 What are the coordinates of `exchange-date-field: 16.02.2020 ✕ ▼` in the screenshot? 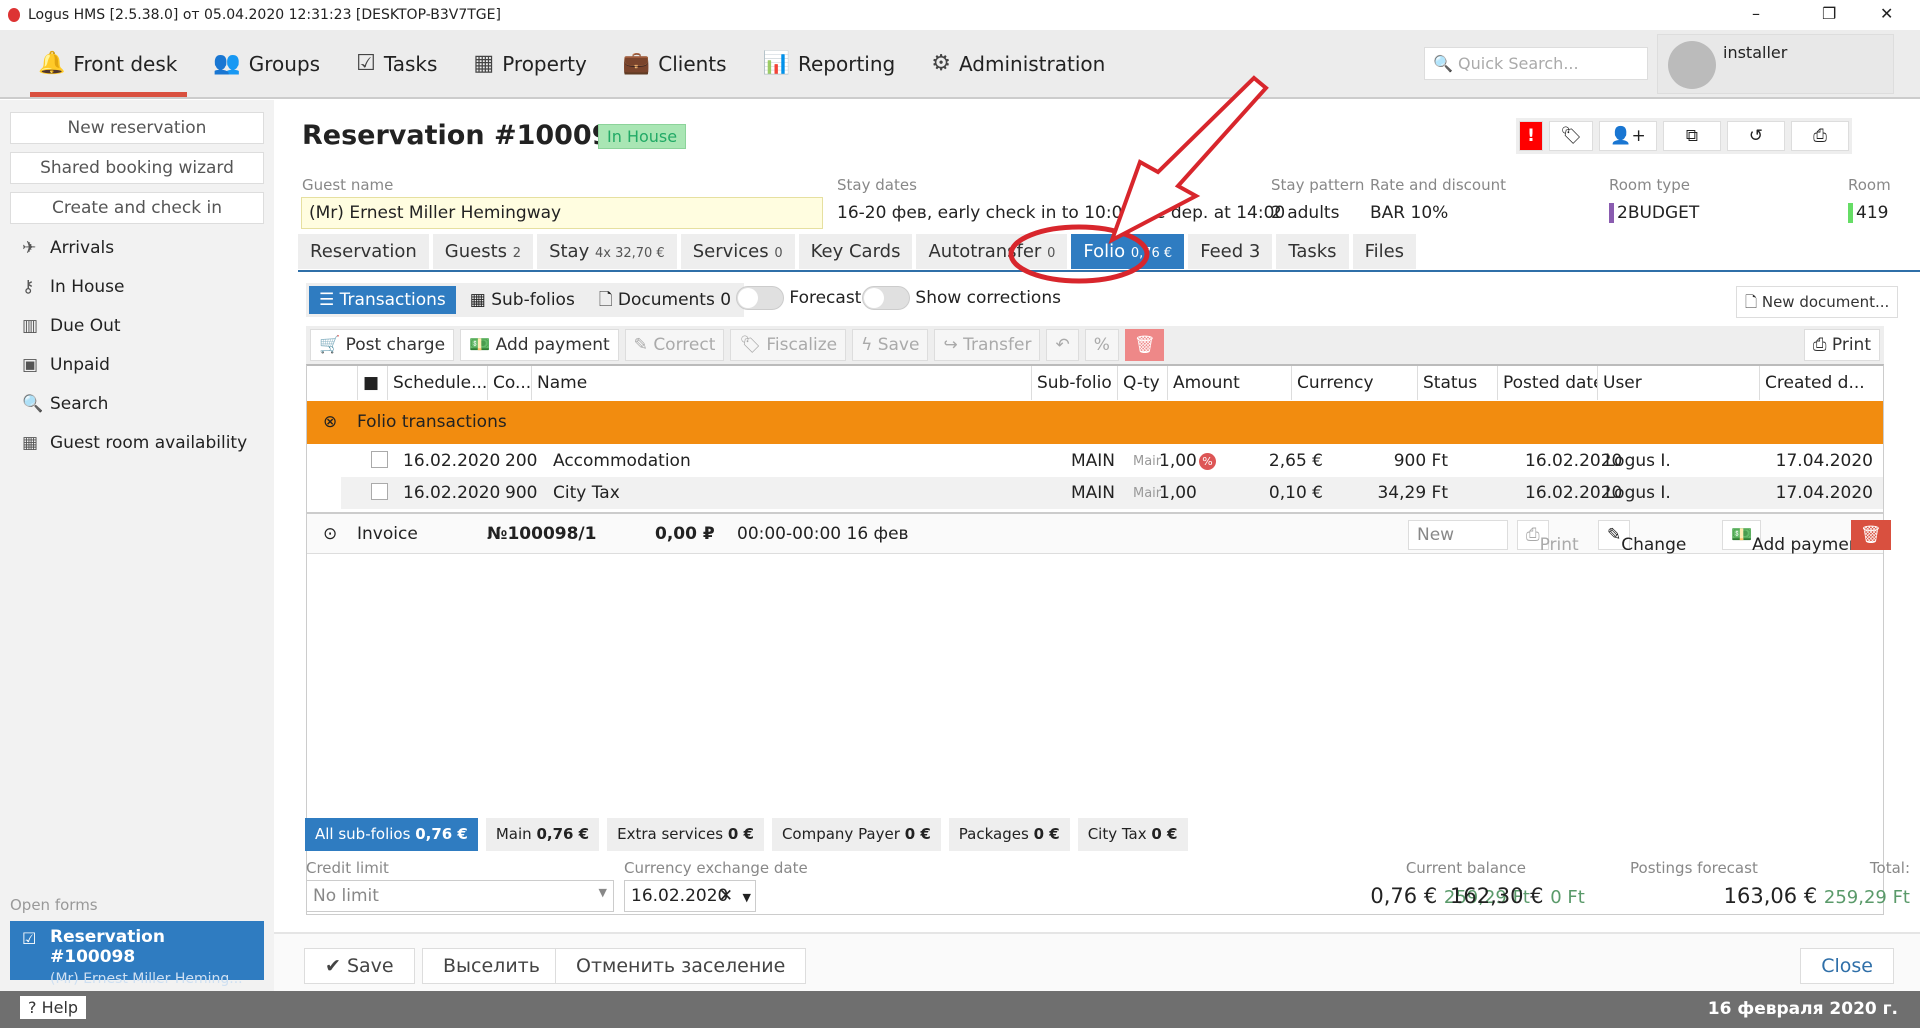 It's located at (690, 896).